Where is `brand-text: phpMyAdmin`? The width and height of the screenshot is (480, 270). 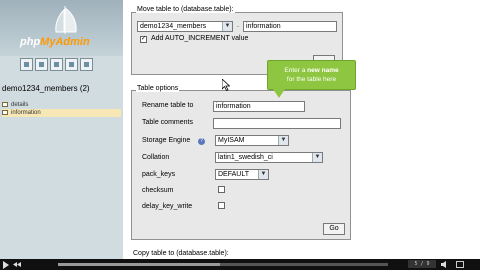
brand-text: phpMyAdmin is located at coordinates (55, 42).